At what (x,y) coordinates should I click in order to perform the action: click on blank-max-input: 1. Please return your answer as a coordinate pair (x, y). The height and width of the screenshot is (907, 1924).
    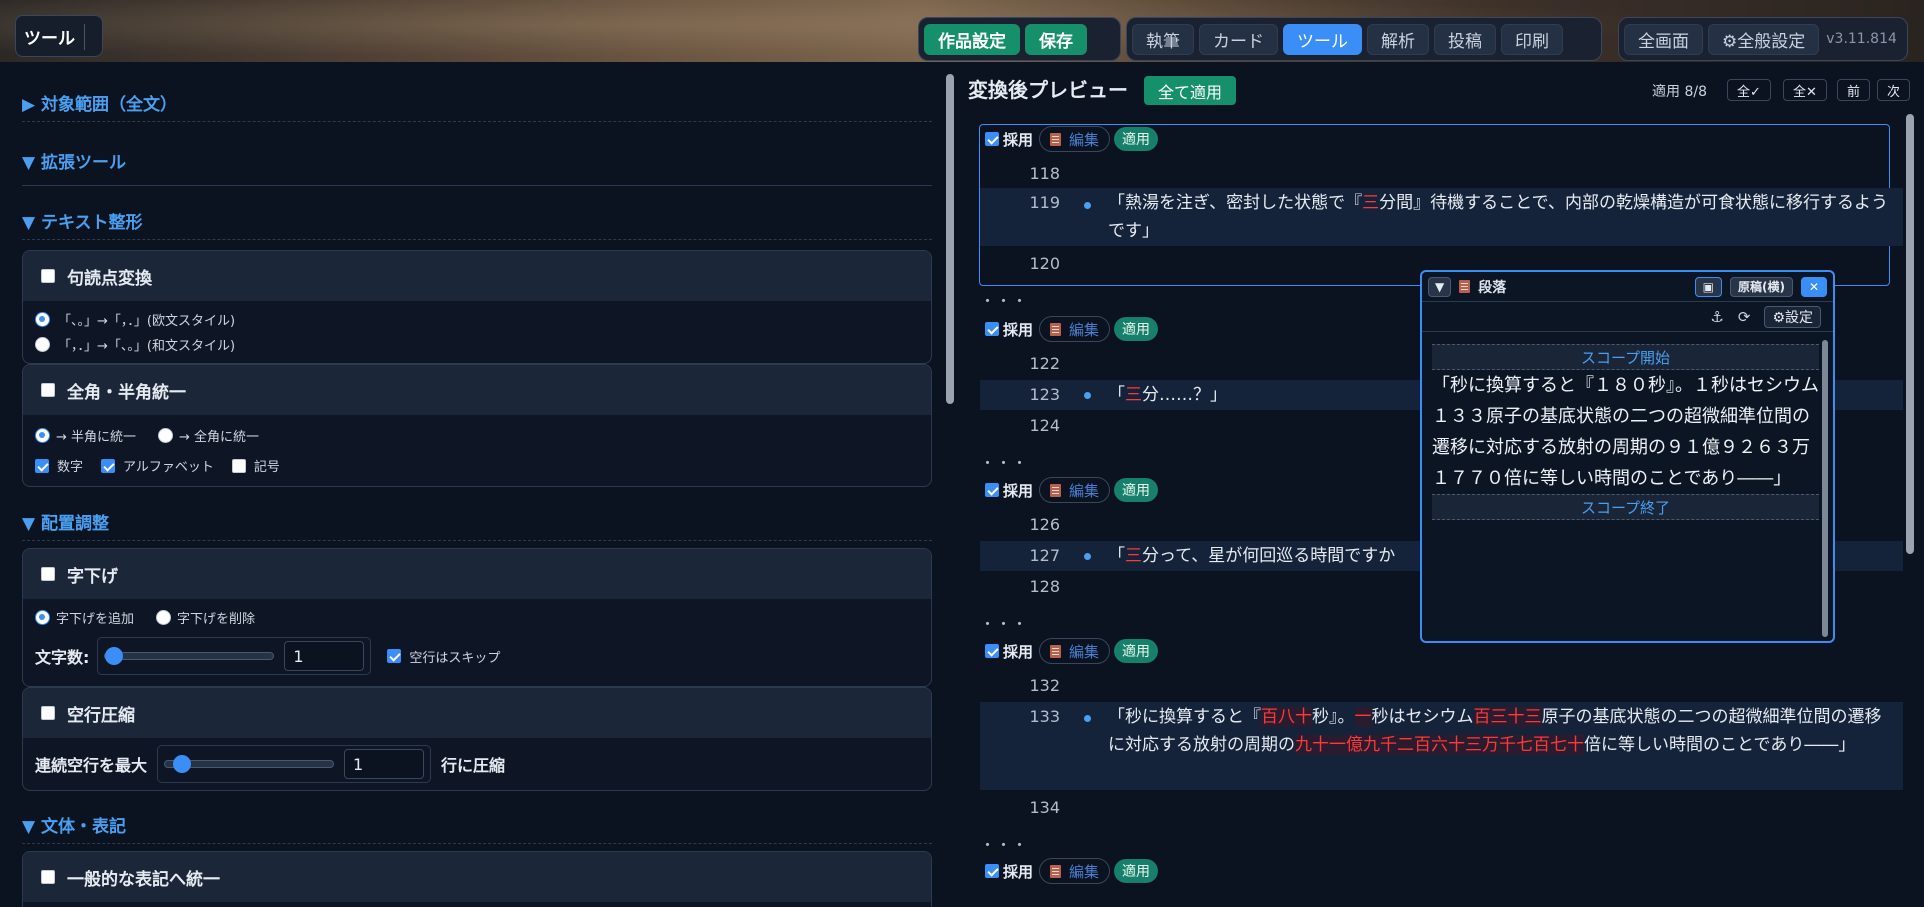
    Looking at the image, I should click on (384, 764).